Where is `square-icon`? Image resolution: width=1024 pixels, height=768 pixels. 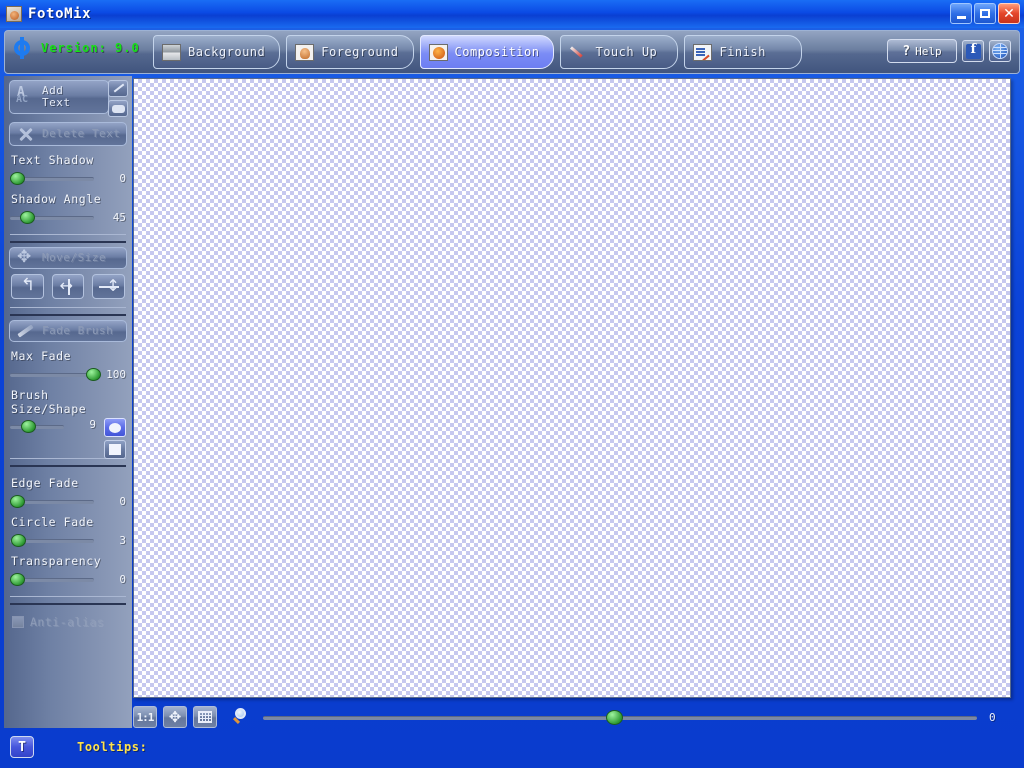 square-icon is located at coordinates (115, 449).